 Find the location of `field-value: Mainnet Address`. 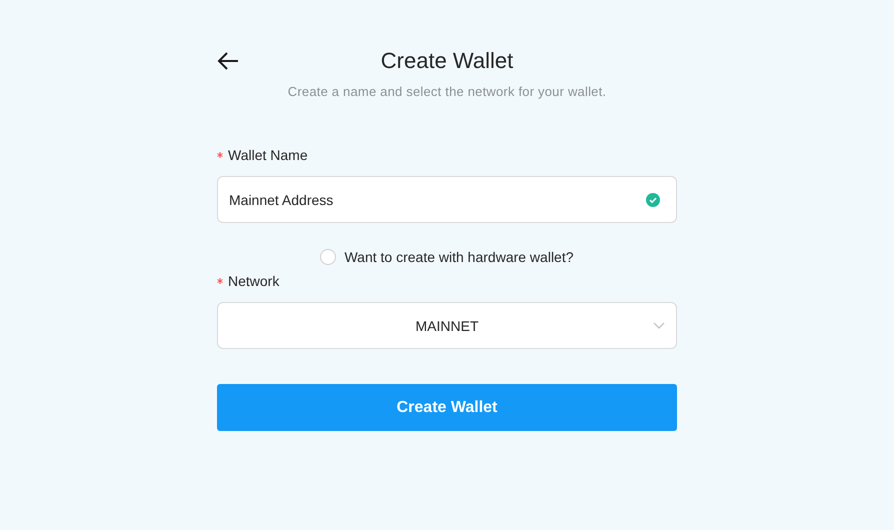

field-value: Mainnet Address is located at coordinates (281, 200).